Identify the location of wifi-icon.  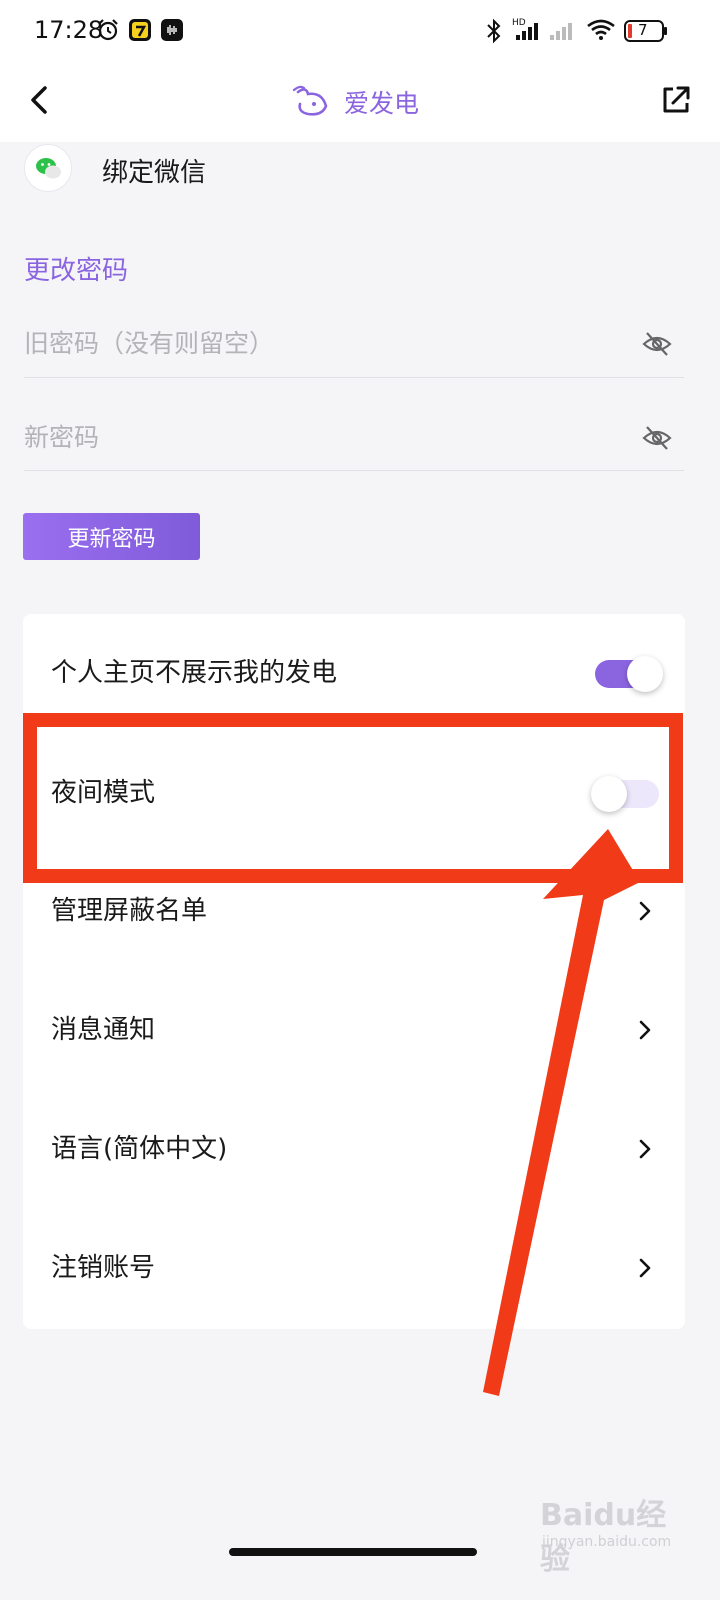
(601, 29).